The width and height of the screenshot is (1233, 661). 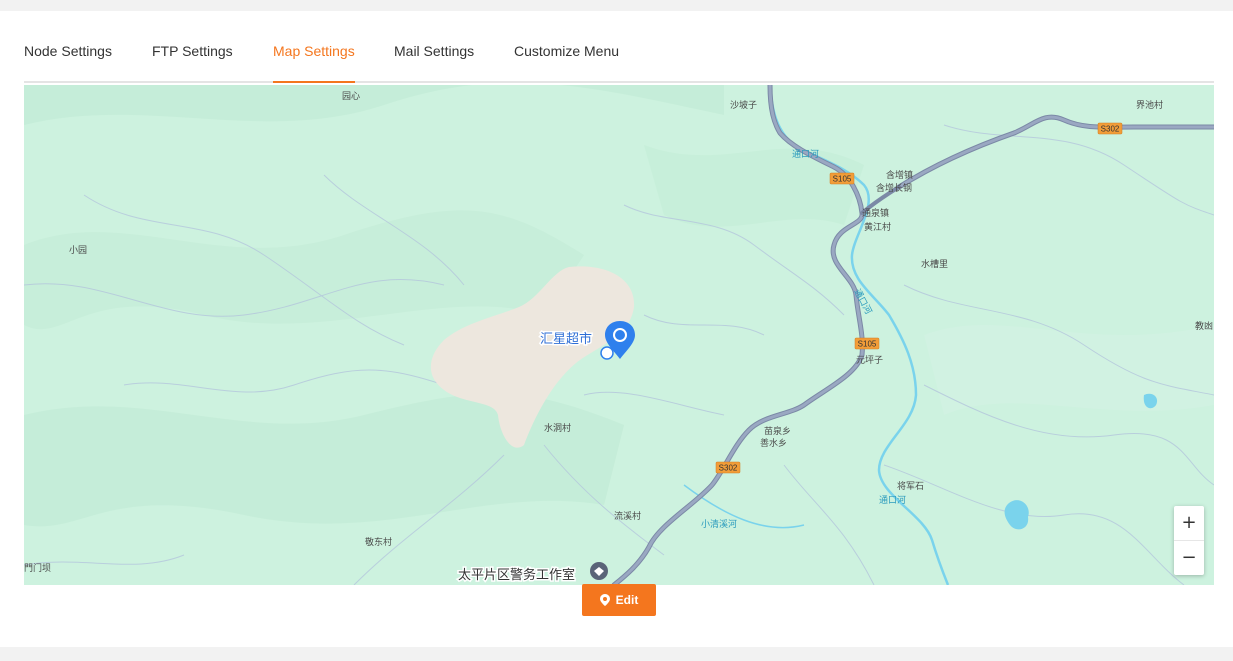 I want to click on map-label: 善水乡, so click(x=773, y=443).